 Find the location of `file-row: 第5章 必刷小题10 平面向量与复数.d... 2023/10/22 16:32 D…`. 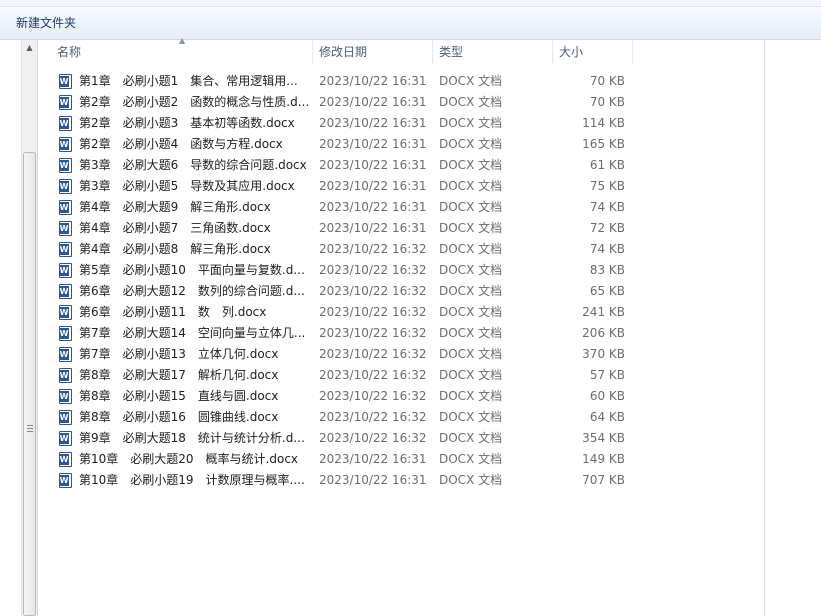

file-row: 第5章 必刷小题10 平面向量与复数.d... 2023/10/22 16:32 D… is located at coordinates (341, 270).